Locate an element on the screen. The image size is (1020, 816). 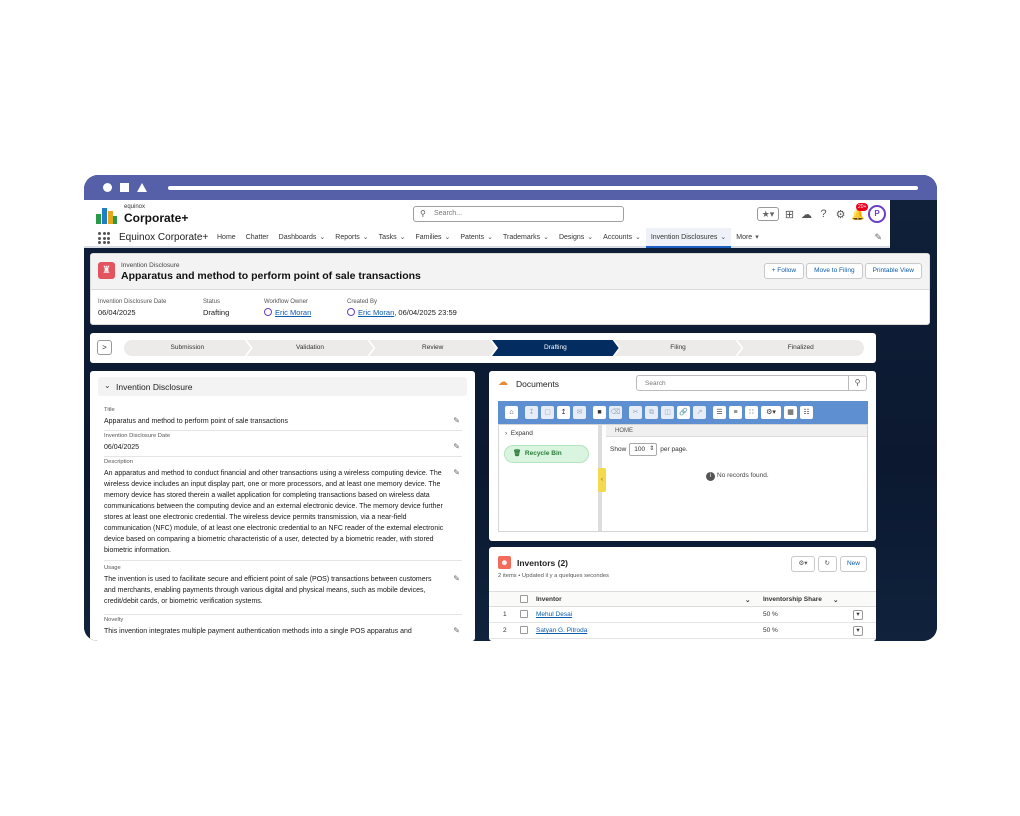
list-view-icon: ☰ is located at coordinates (719, 412).